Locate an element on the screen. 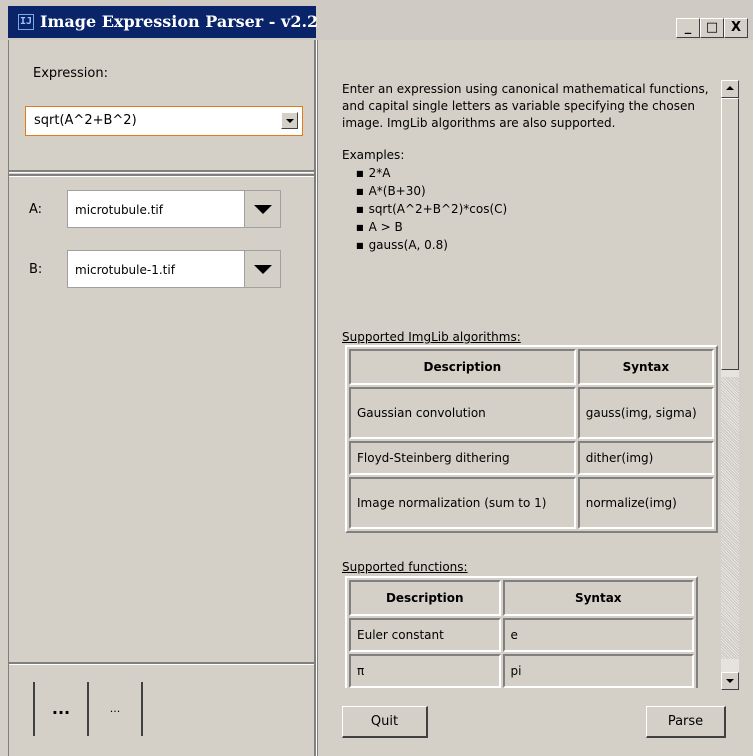 This screenshot has height=756, width=753. title-bar: IJ Image Expression Parser - v2.2 _ □ X is located at coordinates (376, 20).